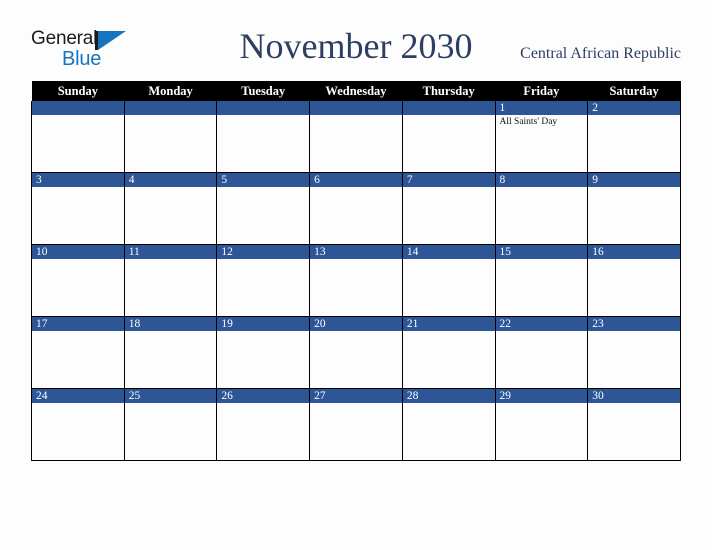  Describe the element at coordinates (78, 424) in the screenshot. I see `calendar-day-cell: 24` at that location.